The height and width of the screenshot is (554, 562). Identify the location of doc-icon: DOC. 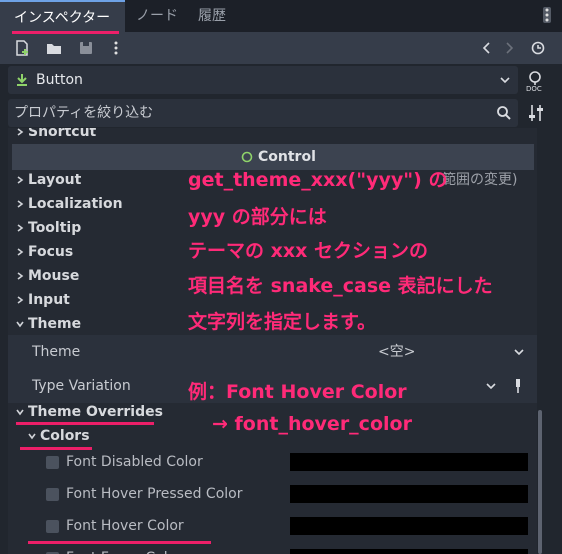
(535, 81).